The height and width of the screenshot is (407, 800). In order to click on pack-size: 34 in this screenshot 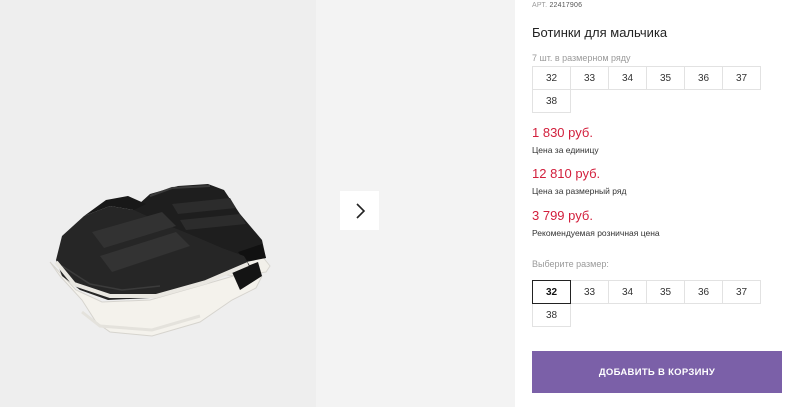, I will do `click(627, 78)`.